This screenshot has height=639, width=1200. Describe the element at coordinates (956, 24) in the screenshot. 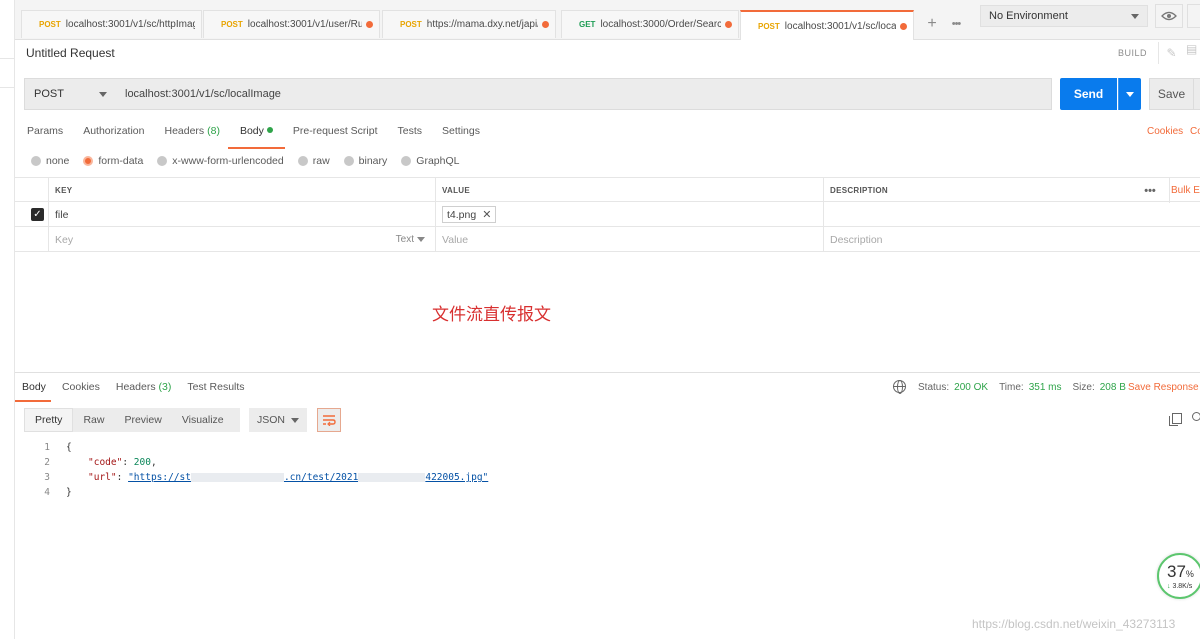

I see `tab-overflow-more-icon: •••` at that location.